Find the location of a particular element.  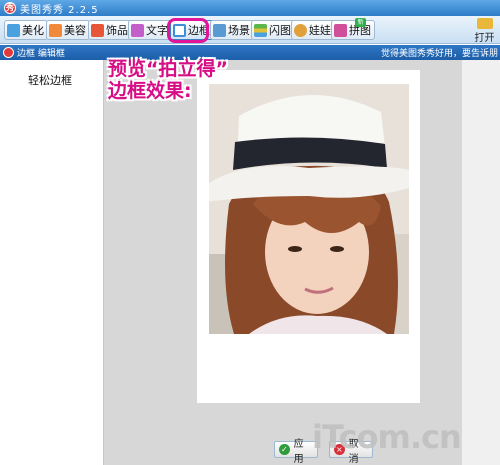

toolbar-button-beauty: 美容 is located at coordinates (68, 30).